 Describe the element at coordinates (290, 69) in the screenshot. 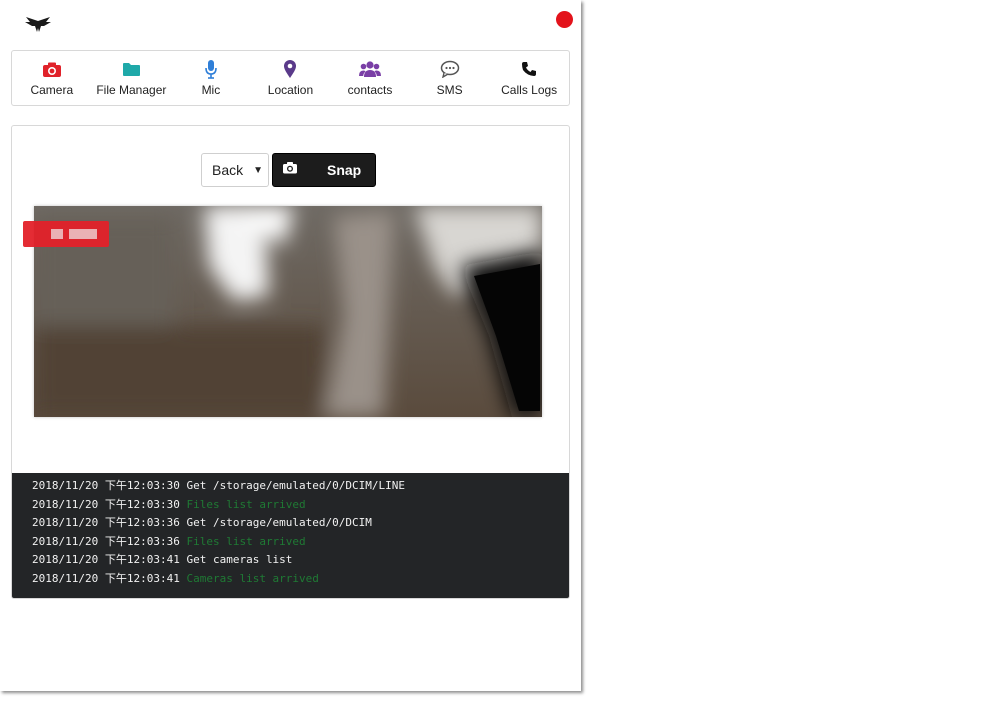

I see `map-pin-icon` at that location.